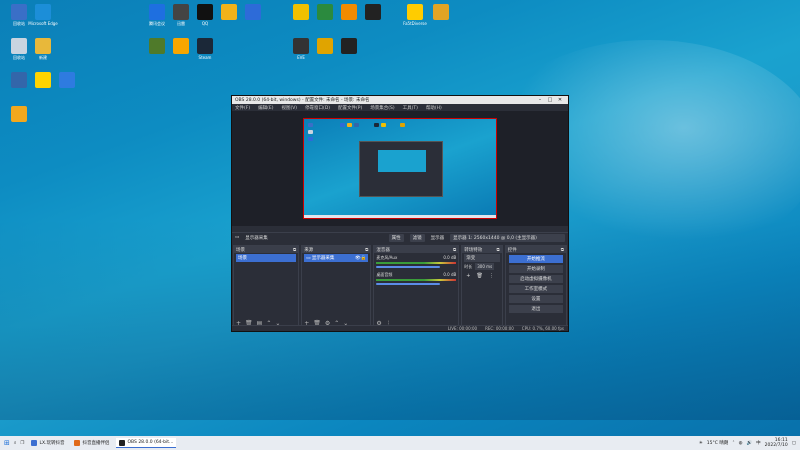  I want to click on preview-canvas, so click(400, 168).